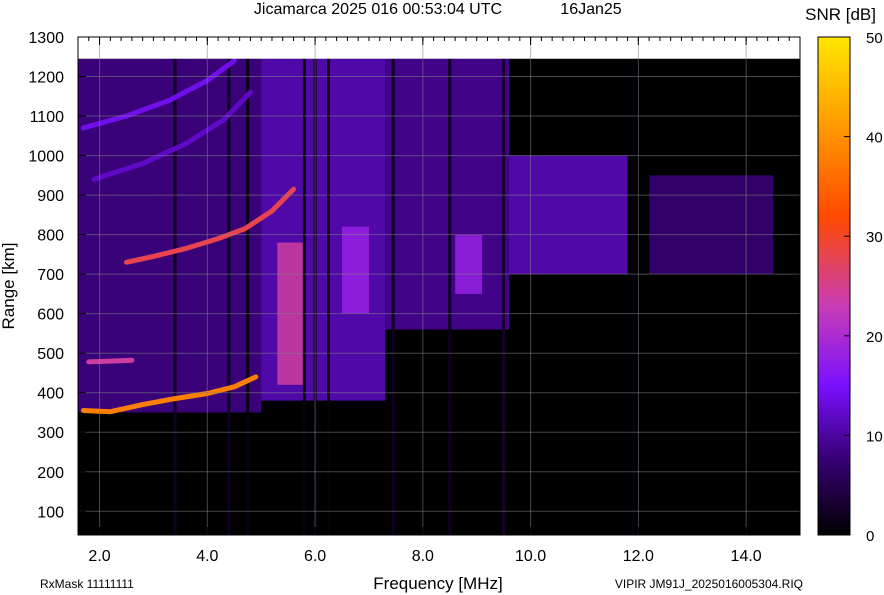 The width and height of the screenshot is (884, 595). Describe the element at coordinates (840, 14) in the screenshot. I see `colorbar-label: SNR [dB]` at that location.